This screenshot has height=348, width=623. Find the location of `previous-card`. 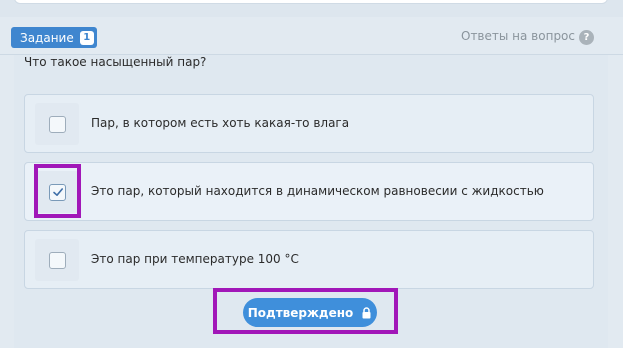

previous-card is located at coordinates (311, 2).